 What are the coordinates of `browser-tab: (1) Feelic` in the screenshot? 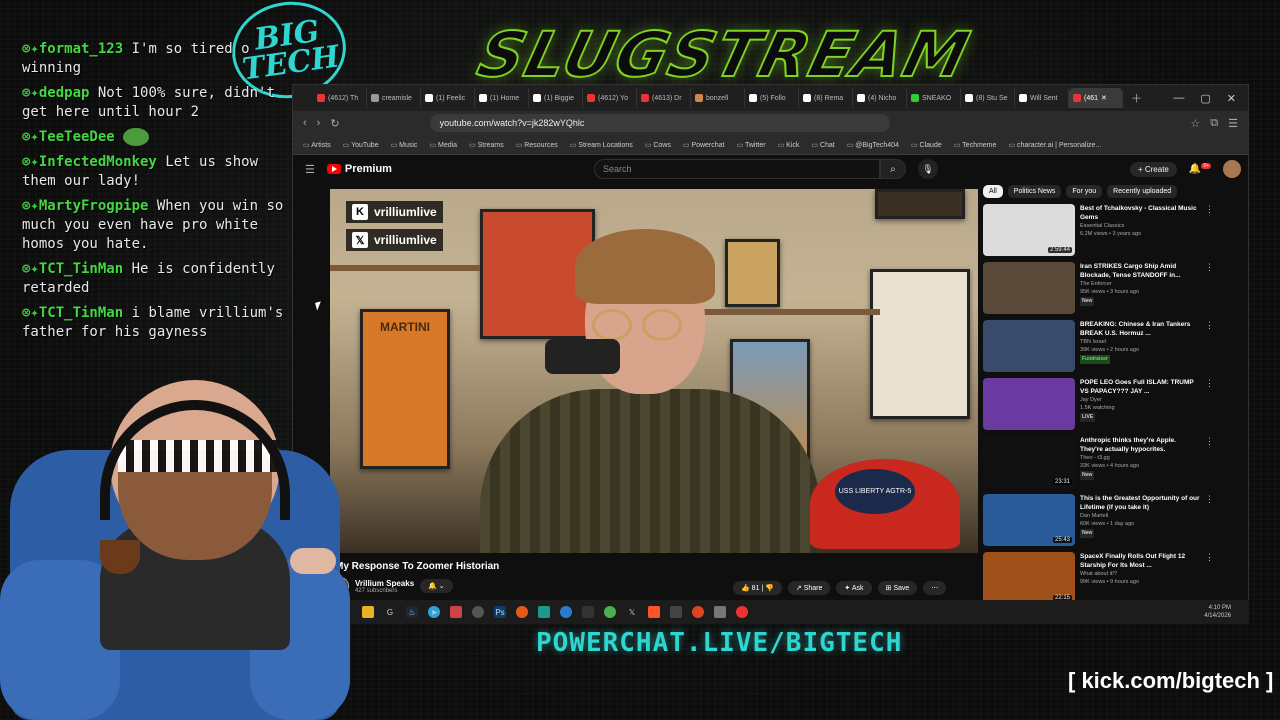 It's located at (448, 98).